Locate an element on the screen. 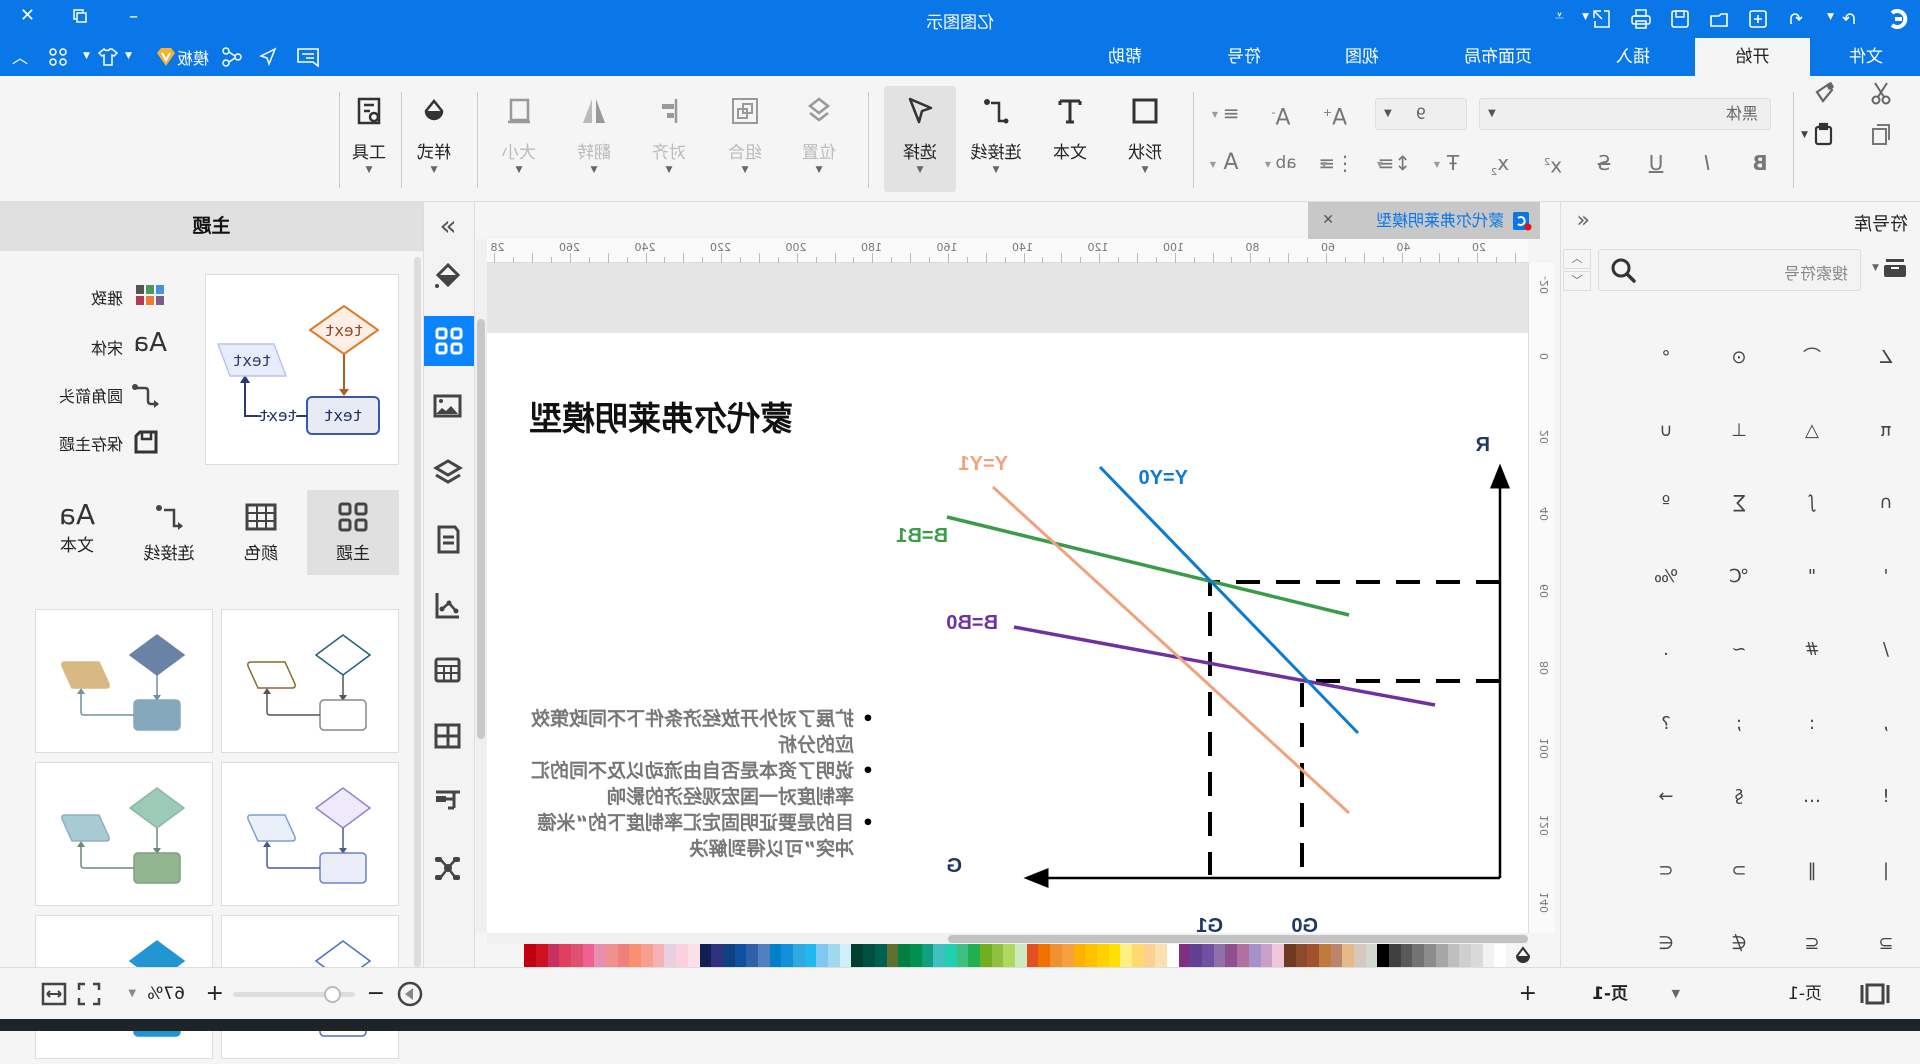 The height and width of the screenshot is (1064, 1920). flip-button: 翻转 ▼ is located at coordinates (594, 139).